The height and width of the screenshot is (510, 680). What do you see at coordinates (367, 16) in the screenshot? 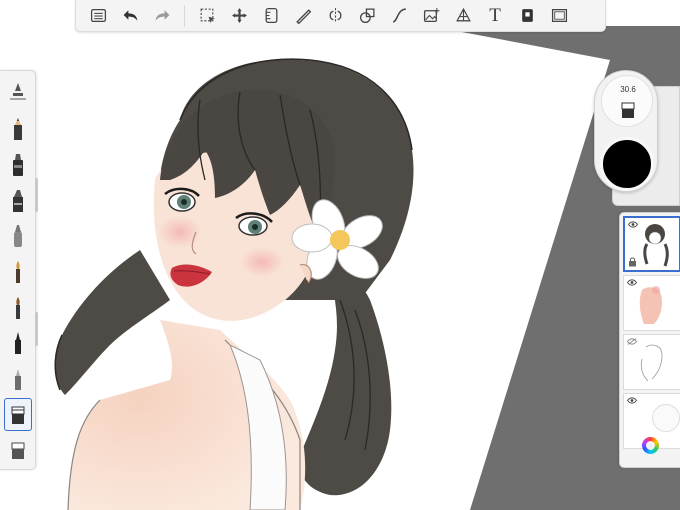
I see `shape-icon` at bounding box center [367, 16].